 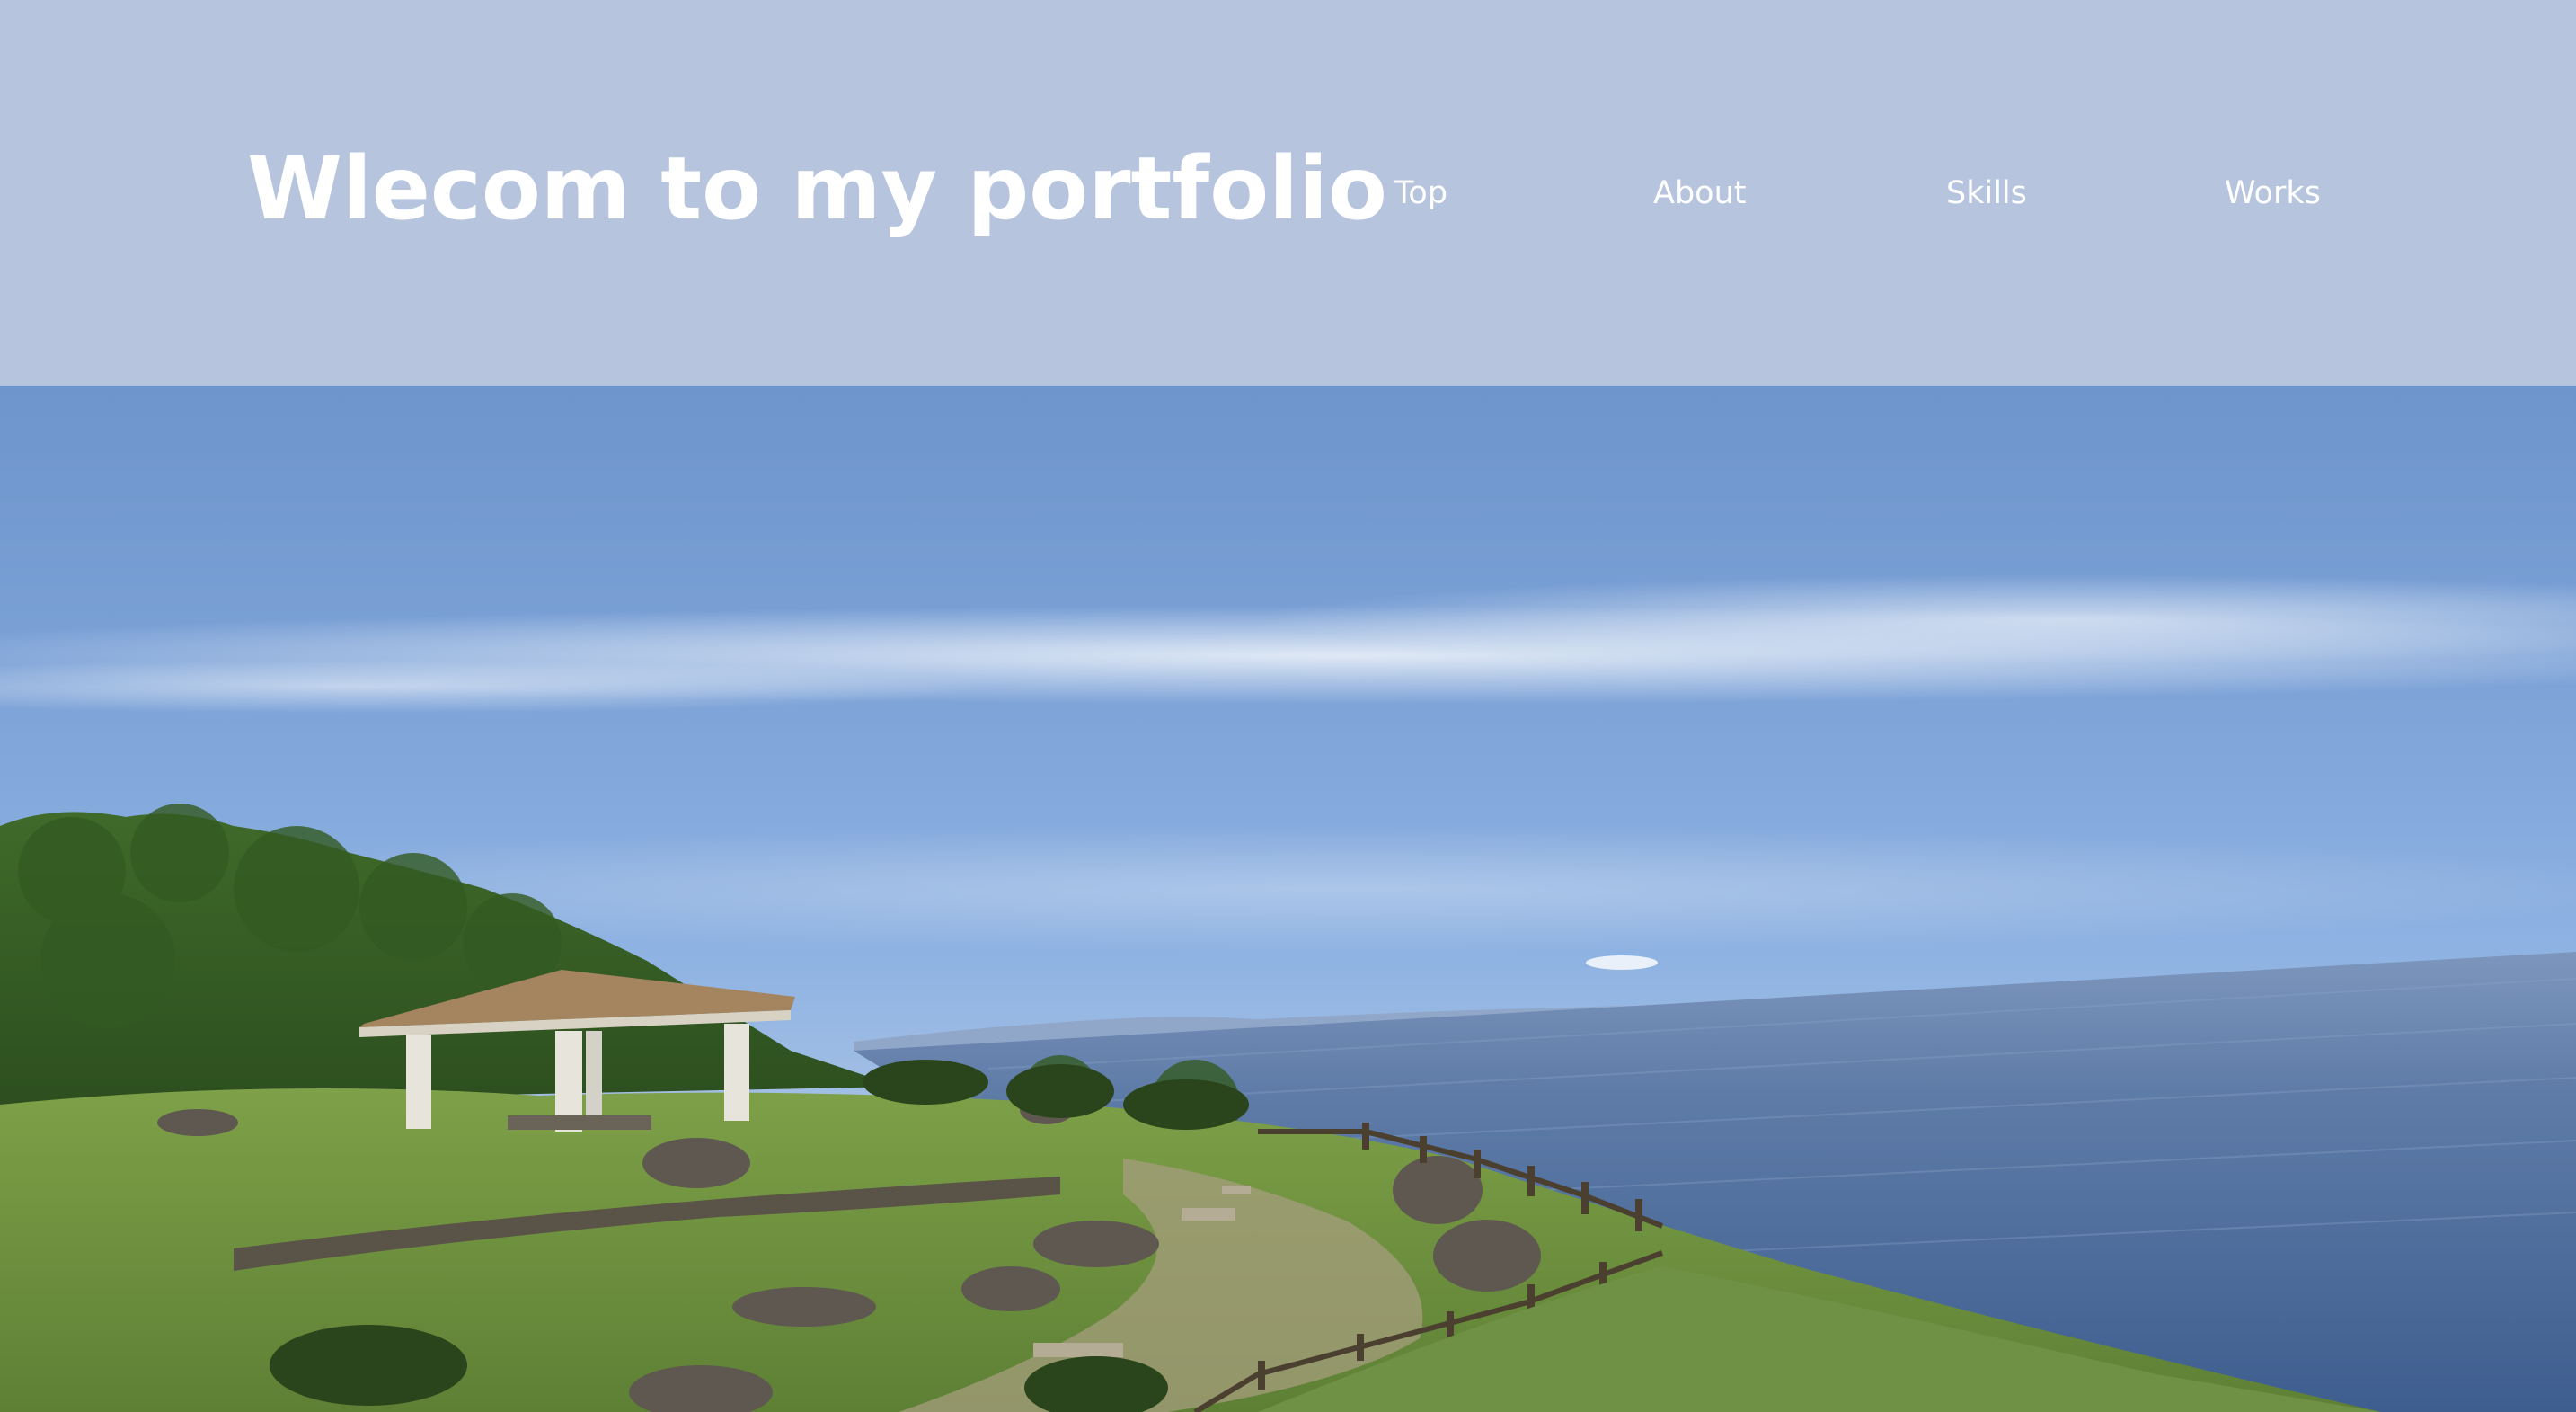 I want to click on nav-link-top: Top, so click(x=1420, y=193).